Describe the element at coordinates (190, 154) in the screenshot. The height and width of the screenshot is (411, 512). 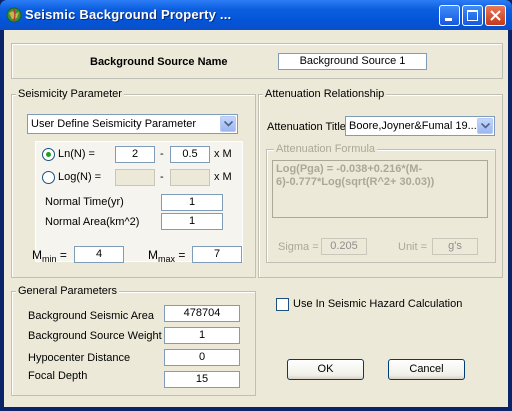
I see `ln-b-field: 0.5` at that location.